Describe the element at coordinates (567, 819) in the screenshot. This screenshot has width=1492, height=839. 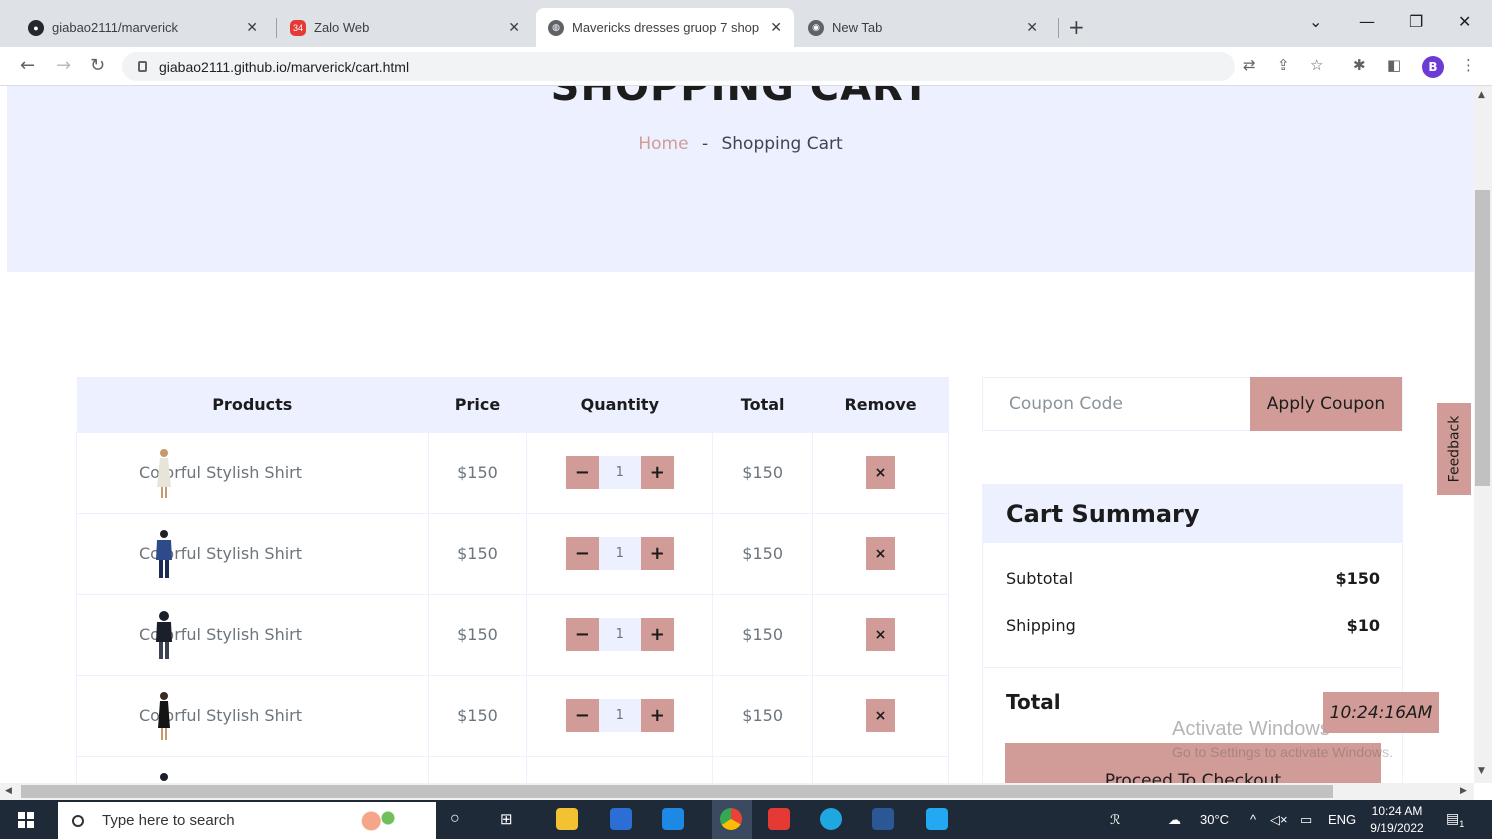
I see `file-explorer-icon` at that location.